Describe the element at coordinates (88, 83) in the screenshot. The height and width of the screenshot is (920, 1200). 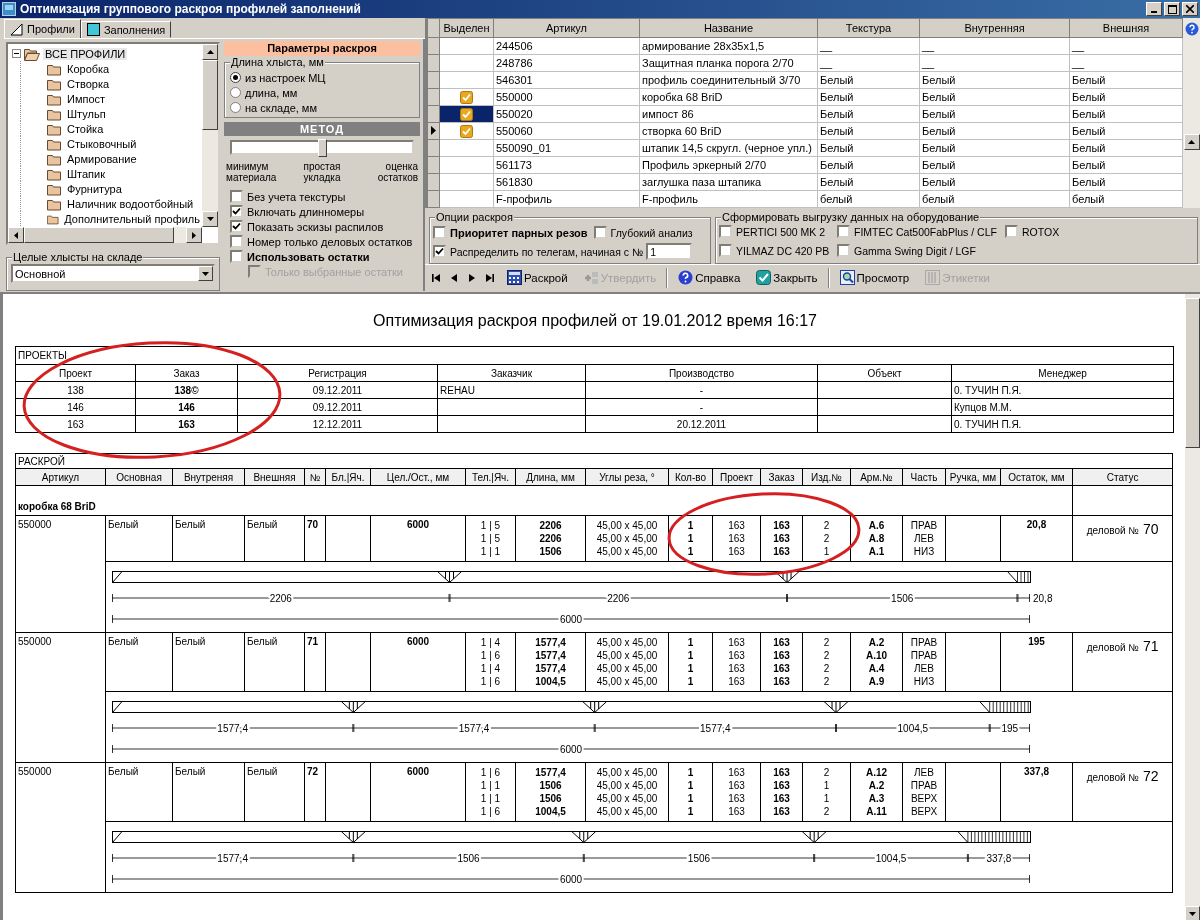
I see `tree-item: Створка` at that location.